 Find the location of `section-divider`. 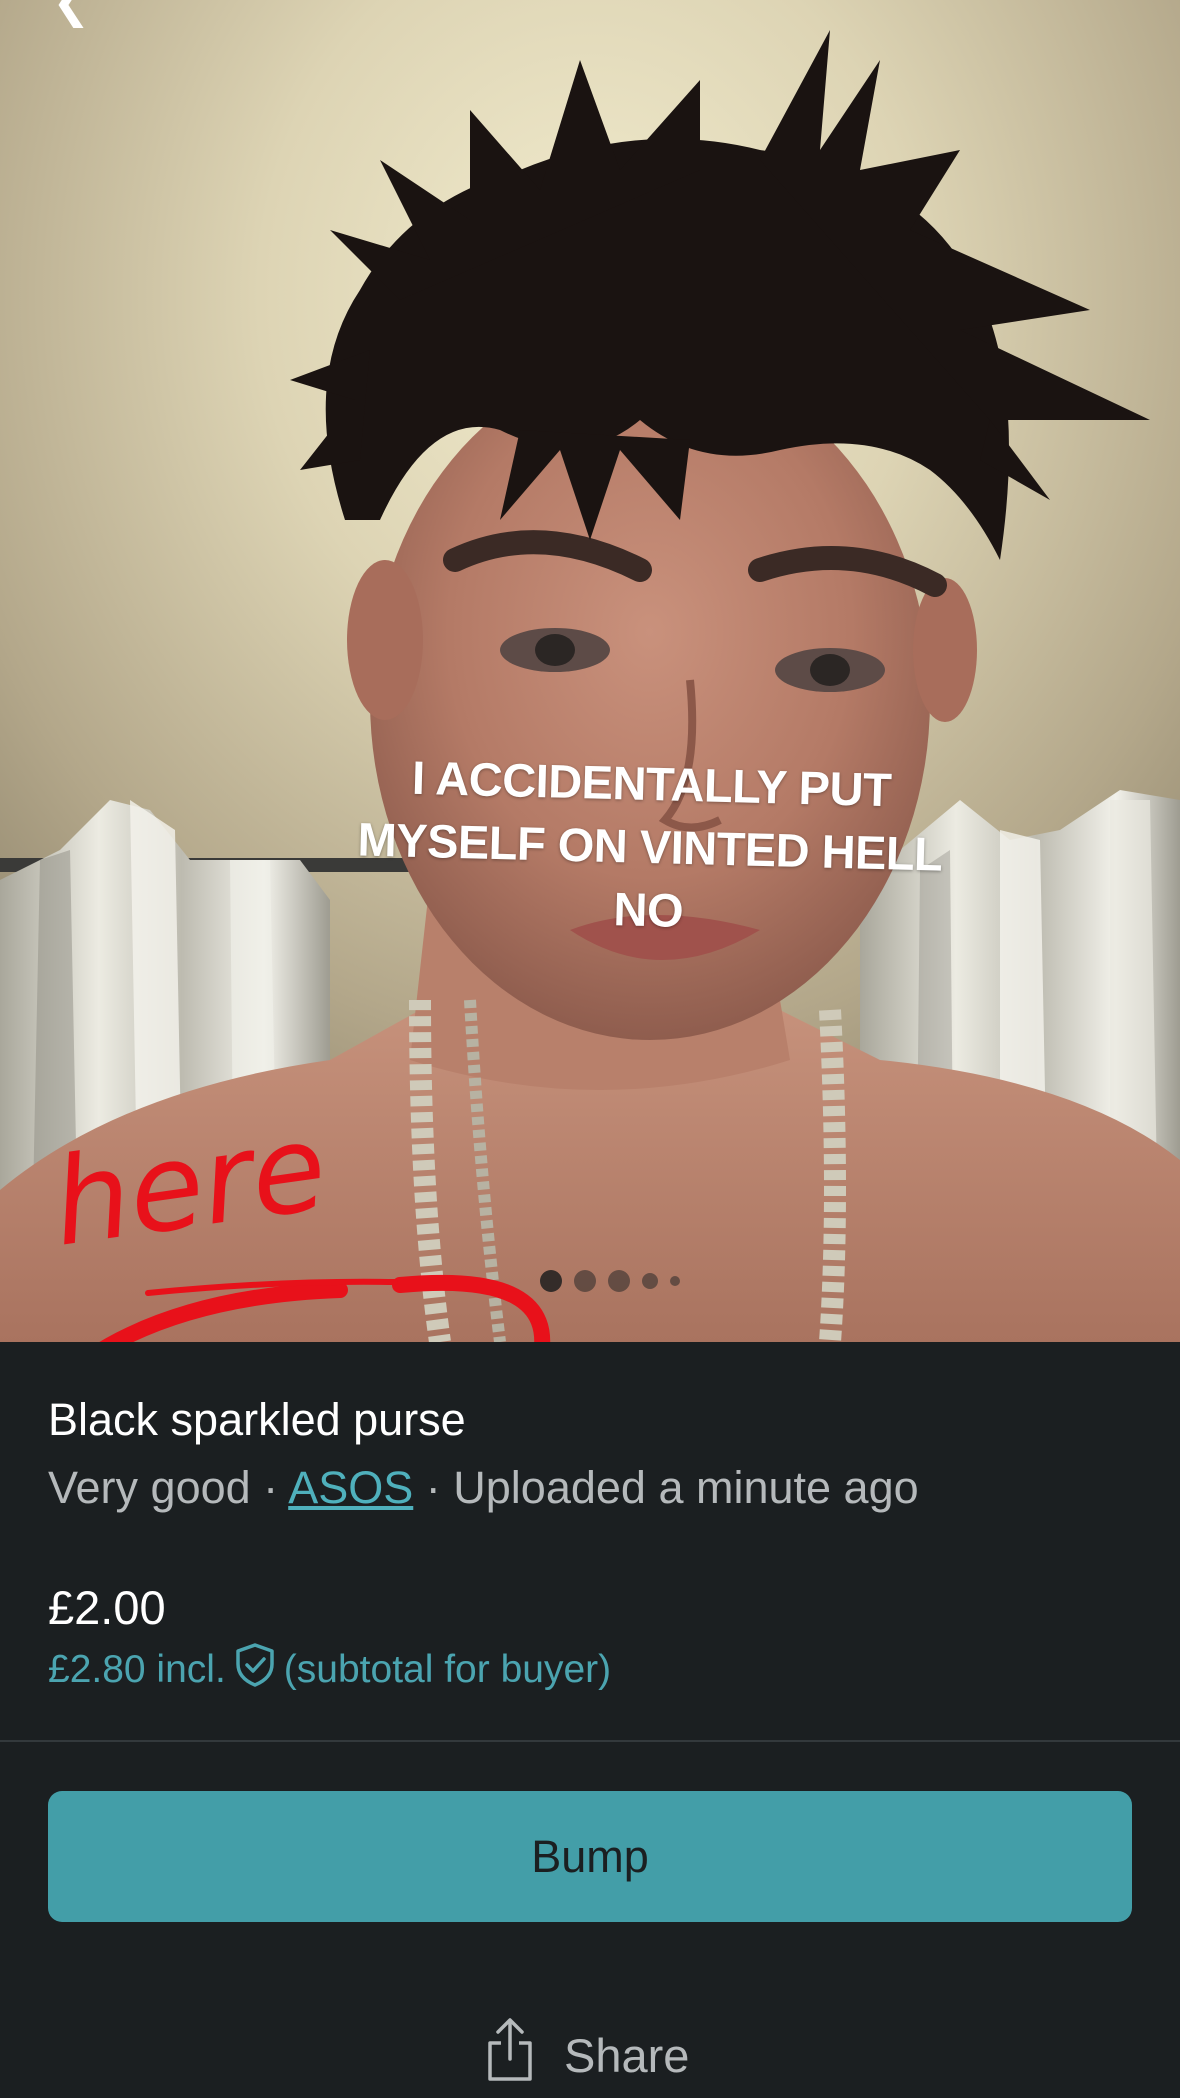

section-divider is located at coordinates (590, 1741).